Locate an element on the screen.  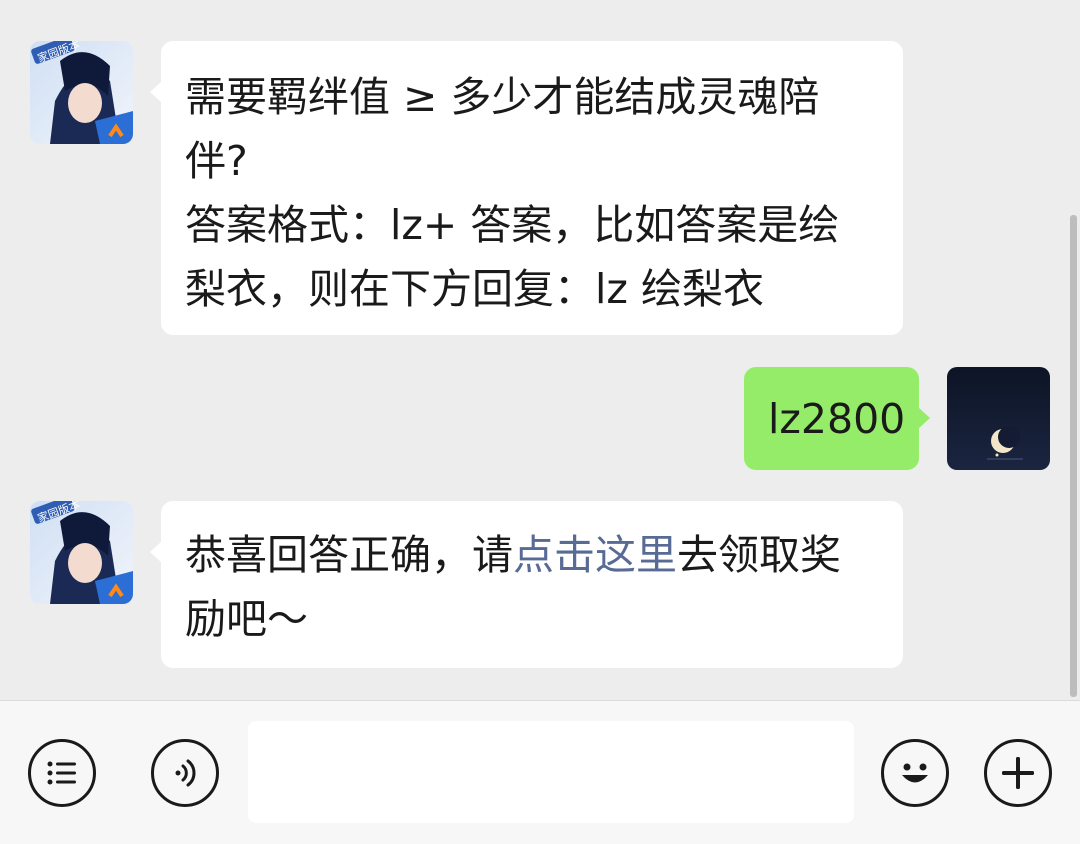
plus-icon is located at coordinates (1018, 773).